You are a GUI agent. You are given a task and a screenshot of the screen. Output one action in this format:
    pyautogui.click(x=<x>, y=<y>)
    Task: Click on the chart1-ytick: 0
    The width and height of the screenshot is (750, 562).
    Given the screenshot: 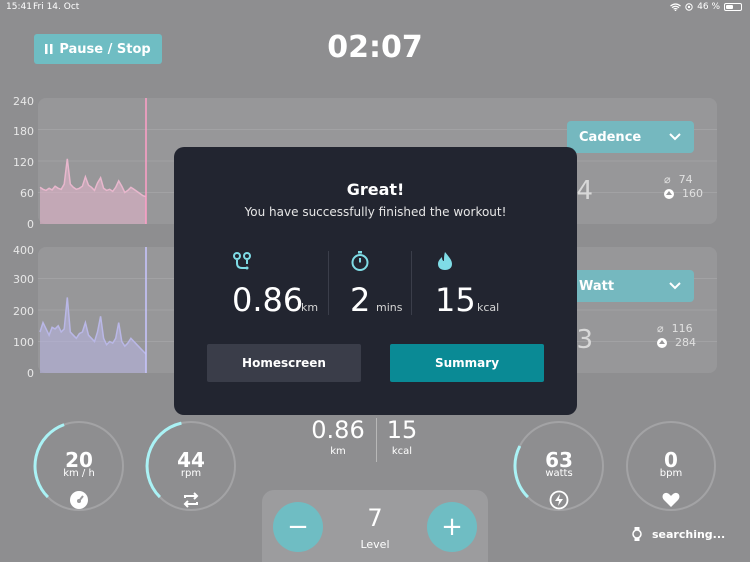 What is the action you would take?
    pyautogui.click(x=30, y=224)
    